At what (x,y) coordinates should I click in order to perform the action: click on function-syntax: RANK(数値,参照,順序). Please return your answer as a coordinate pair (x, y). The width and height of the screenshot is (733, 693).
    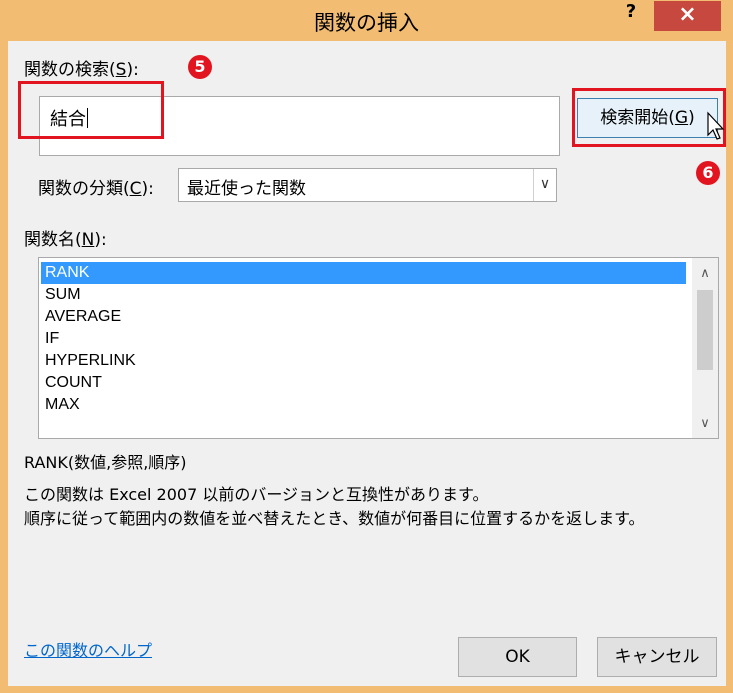
    Looking at the image, I should click on (105, 462).